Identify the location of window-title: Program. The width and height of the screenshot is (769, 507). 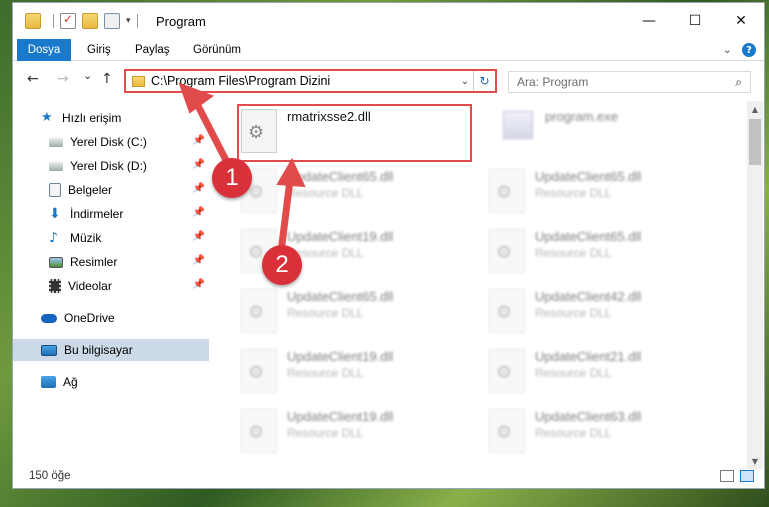
(181, 21).